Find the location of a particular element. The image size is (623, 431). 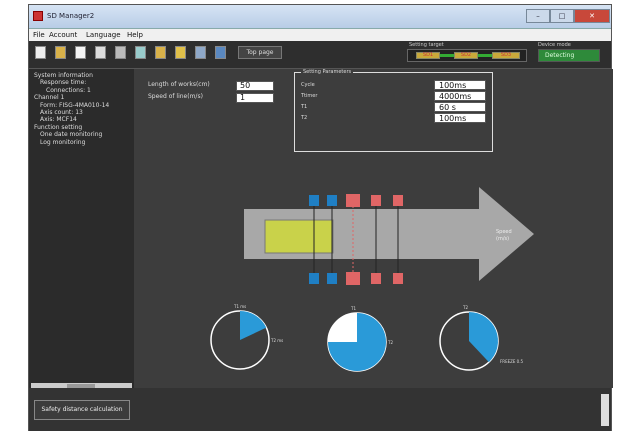

tree-item: Response time: is located at coordinates (63, 82).